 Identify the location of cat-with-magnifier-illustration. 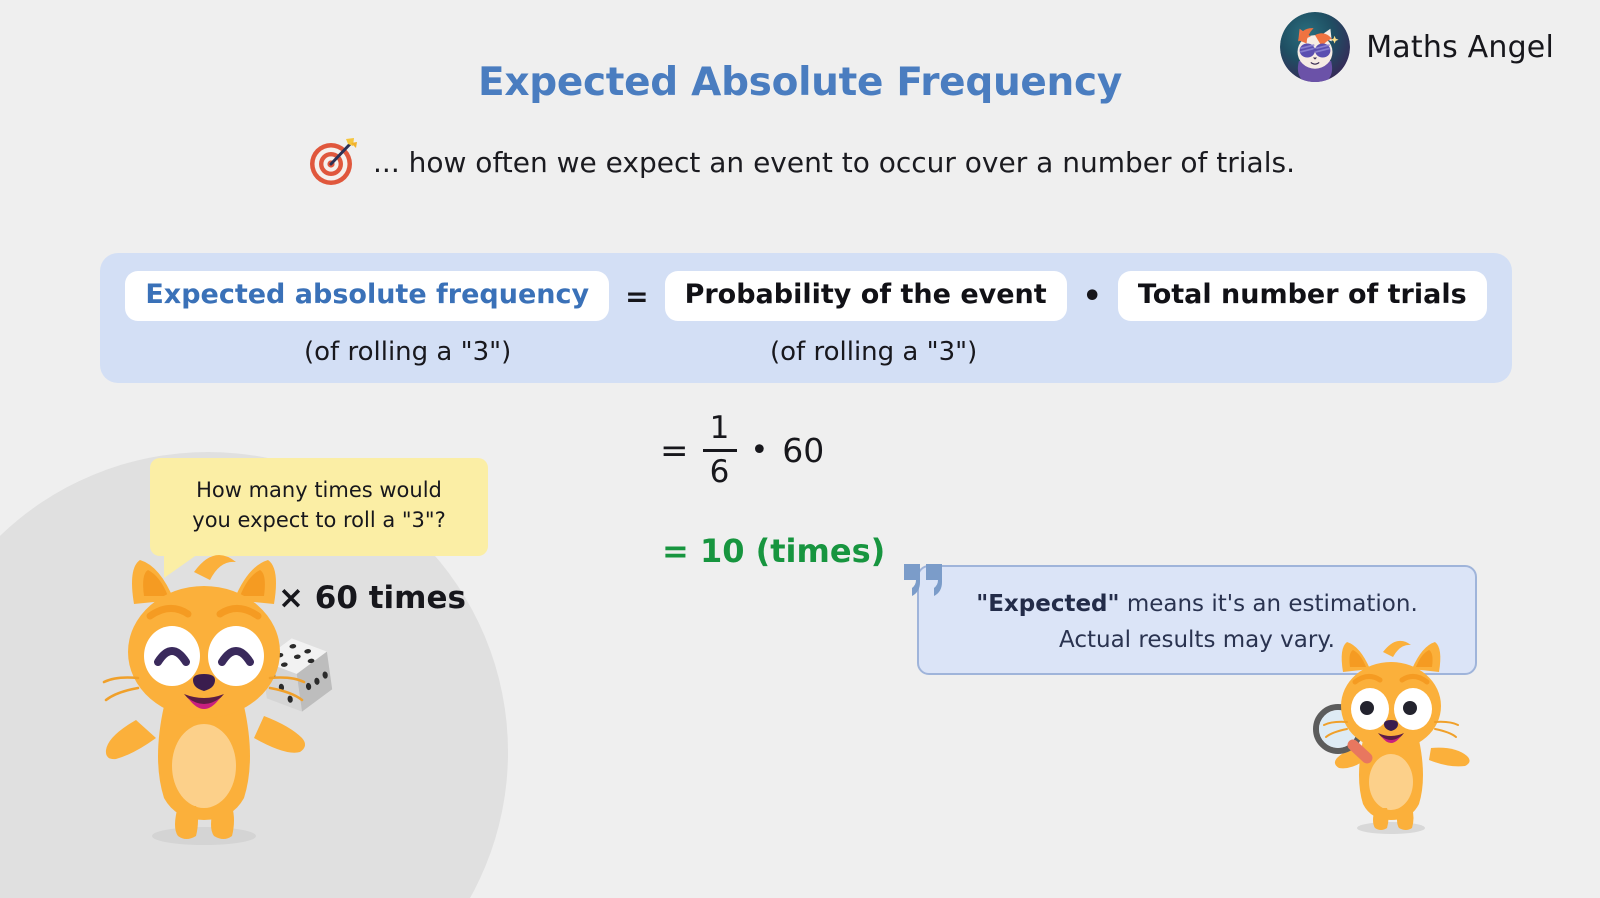
(1392, 736).